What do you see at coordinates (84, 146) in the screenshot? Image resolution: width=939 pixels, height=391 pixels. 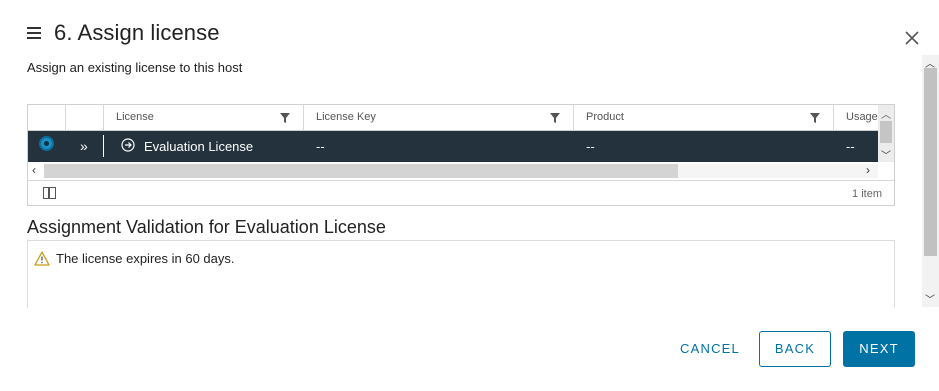 I see `expand-row-icon: »` at bounding box center [84, 146].